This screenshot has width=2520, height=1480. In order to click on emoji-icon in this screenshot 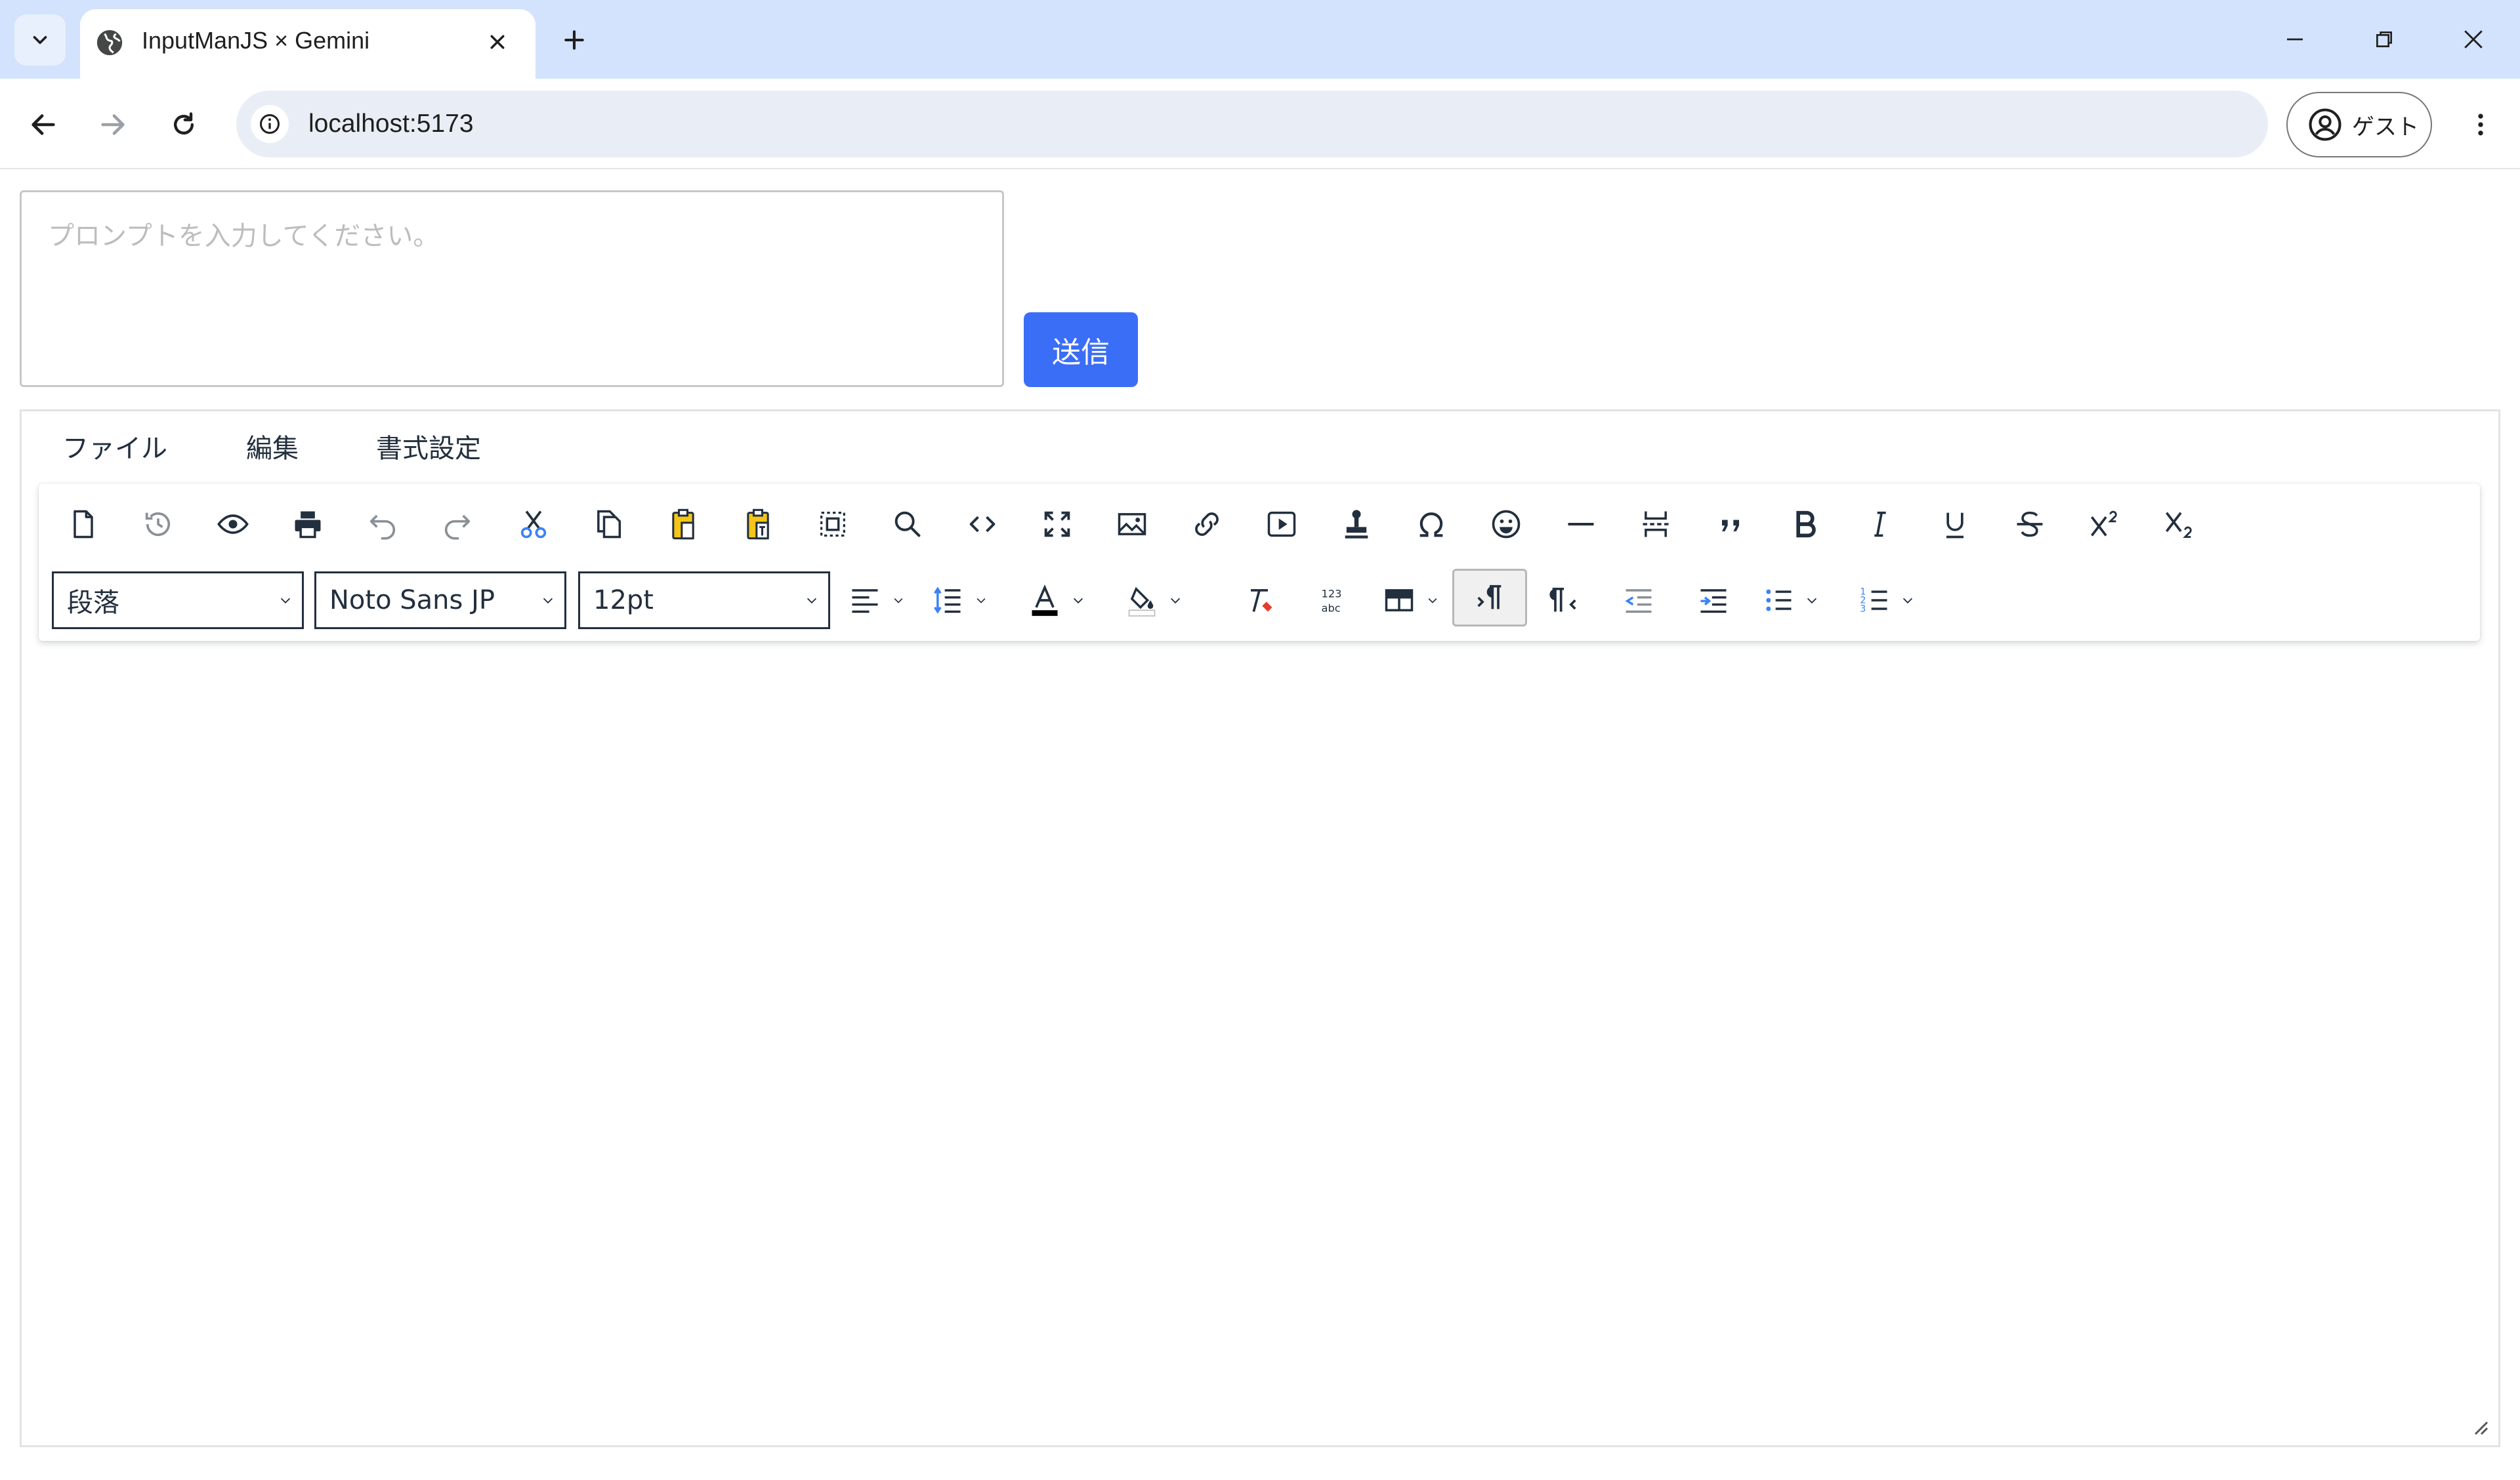, I will do `click(1506, 524)`.